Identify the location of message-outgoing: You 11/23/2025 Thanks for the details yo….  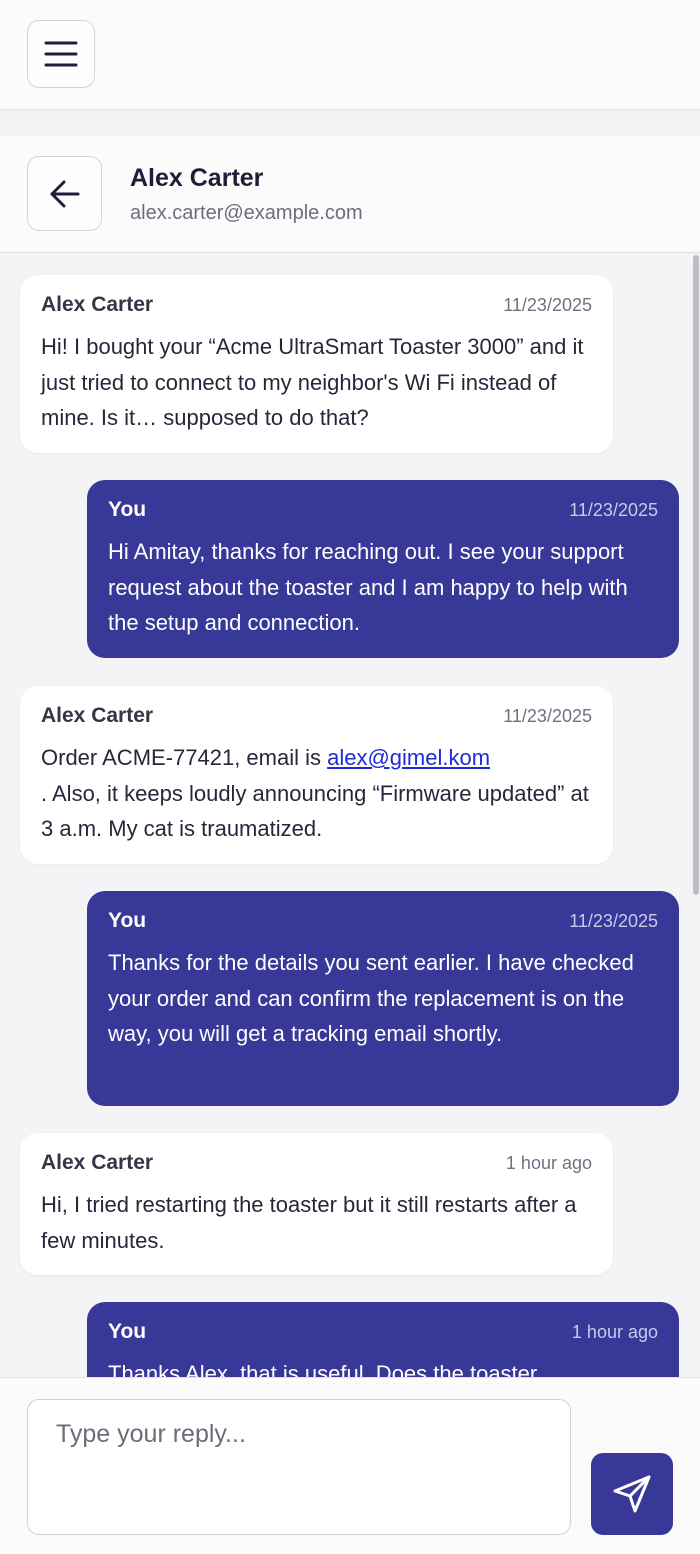
(383, 998).